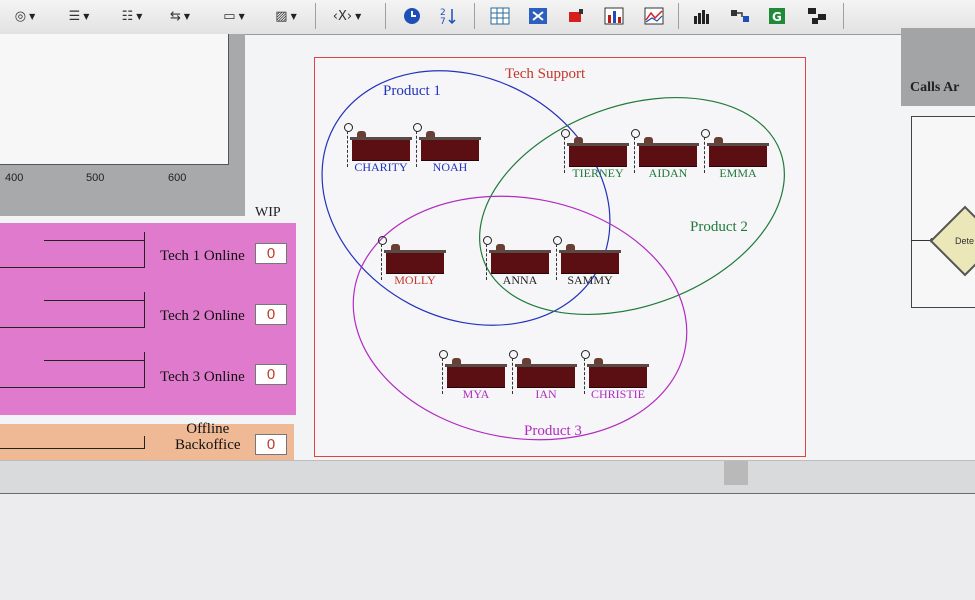  What do you see at coordinates (738, 173) in the screenshot?
I see `agent-name: EMMA` at bounding box center [738, 173].